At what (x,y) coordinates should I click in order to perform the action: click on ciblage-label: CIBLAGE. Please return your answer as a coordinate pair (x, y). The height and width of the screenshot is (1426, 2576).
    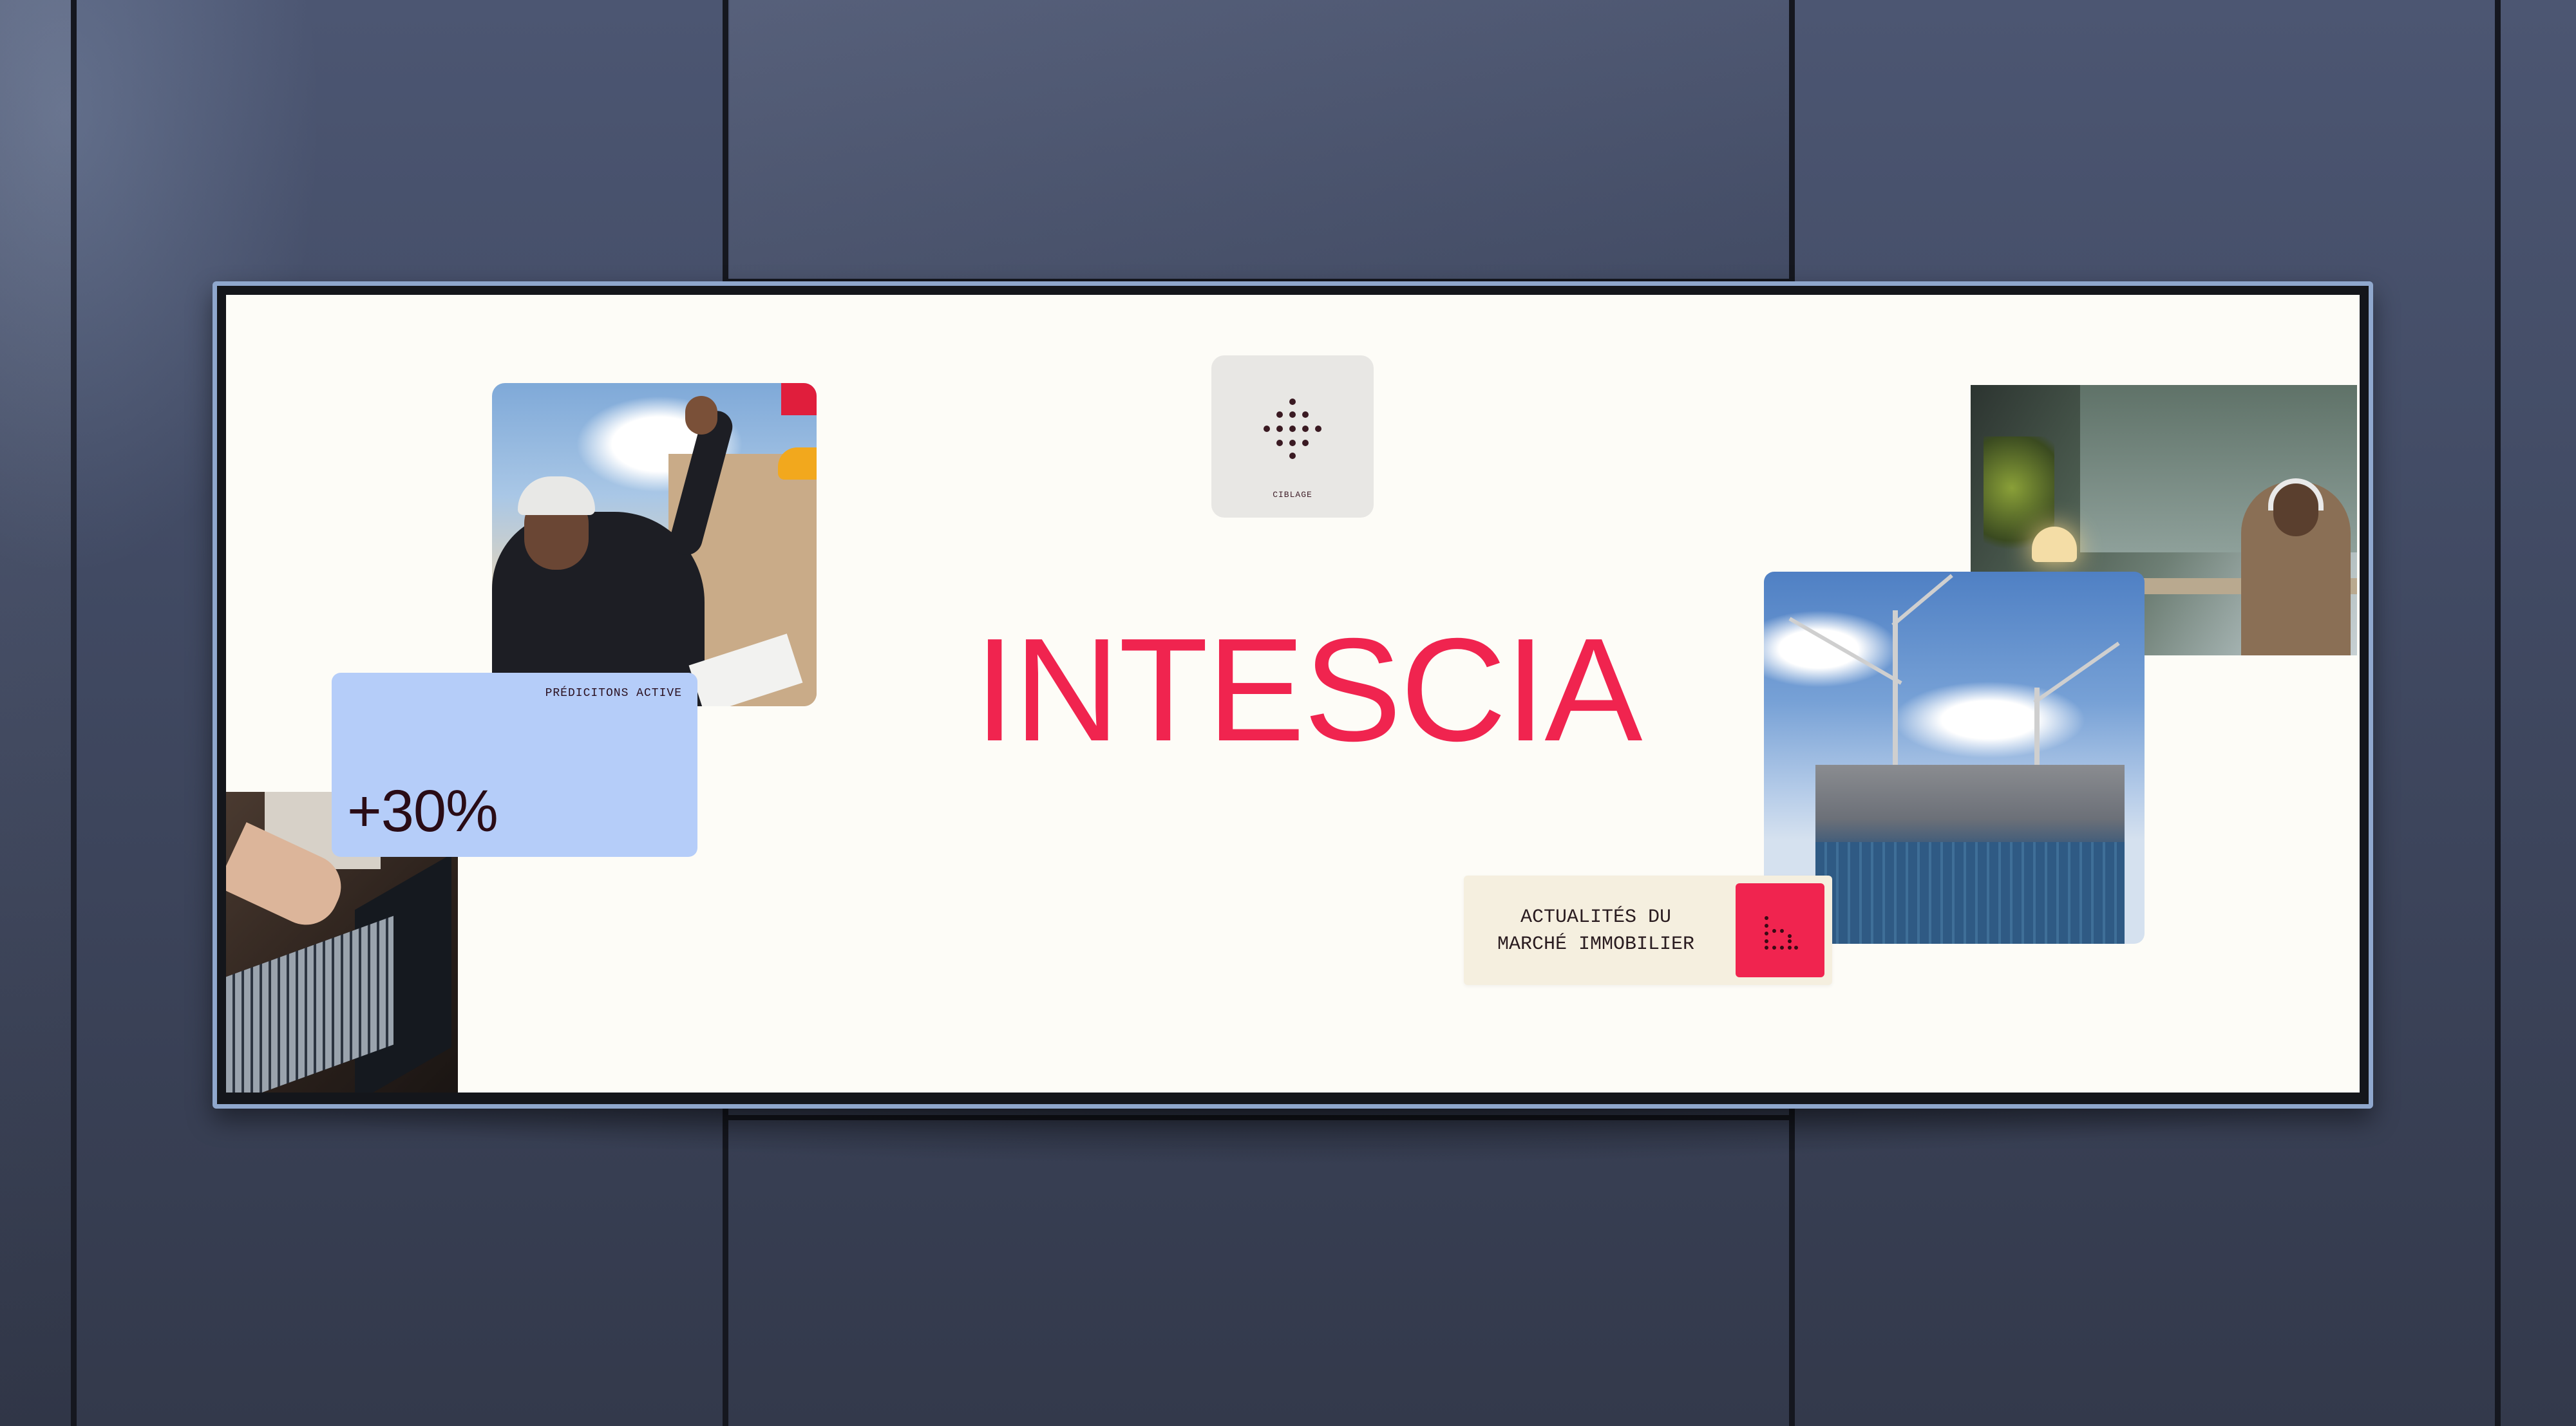
    Looking at the image, I should click on (1292, 495).